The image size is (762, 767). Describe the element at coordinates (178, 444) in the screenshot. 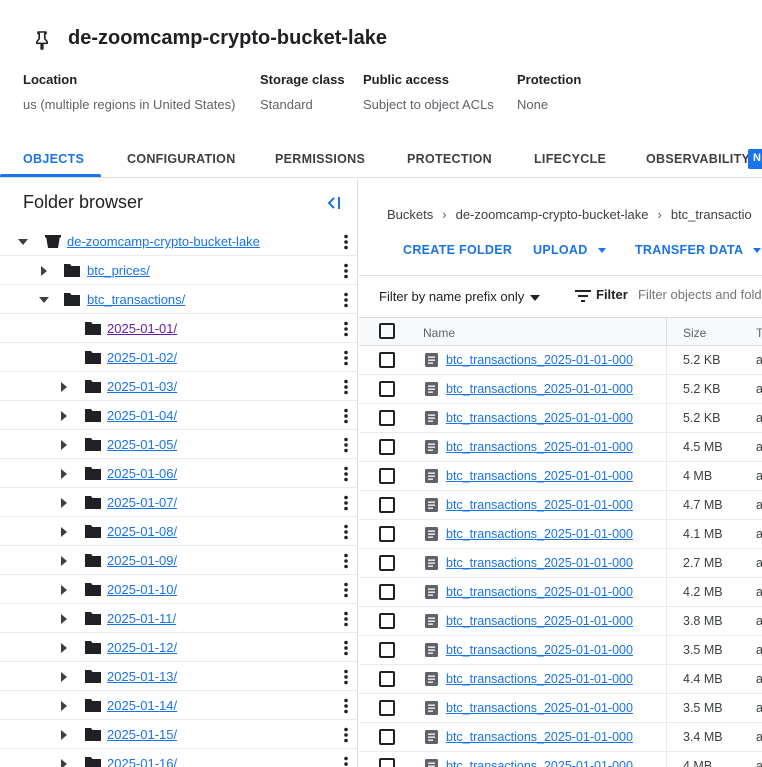

I see `folder-tree-item: 2025-01-05/` at that location.